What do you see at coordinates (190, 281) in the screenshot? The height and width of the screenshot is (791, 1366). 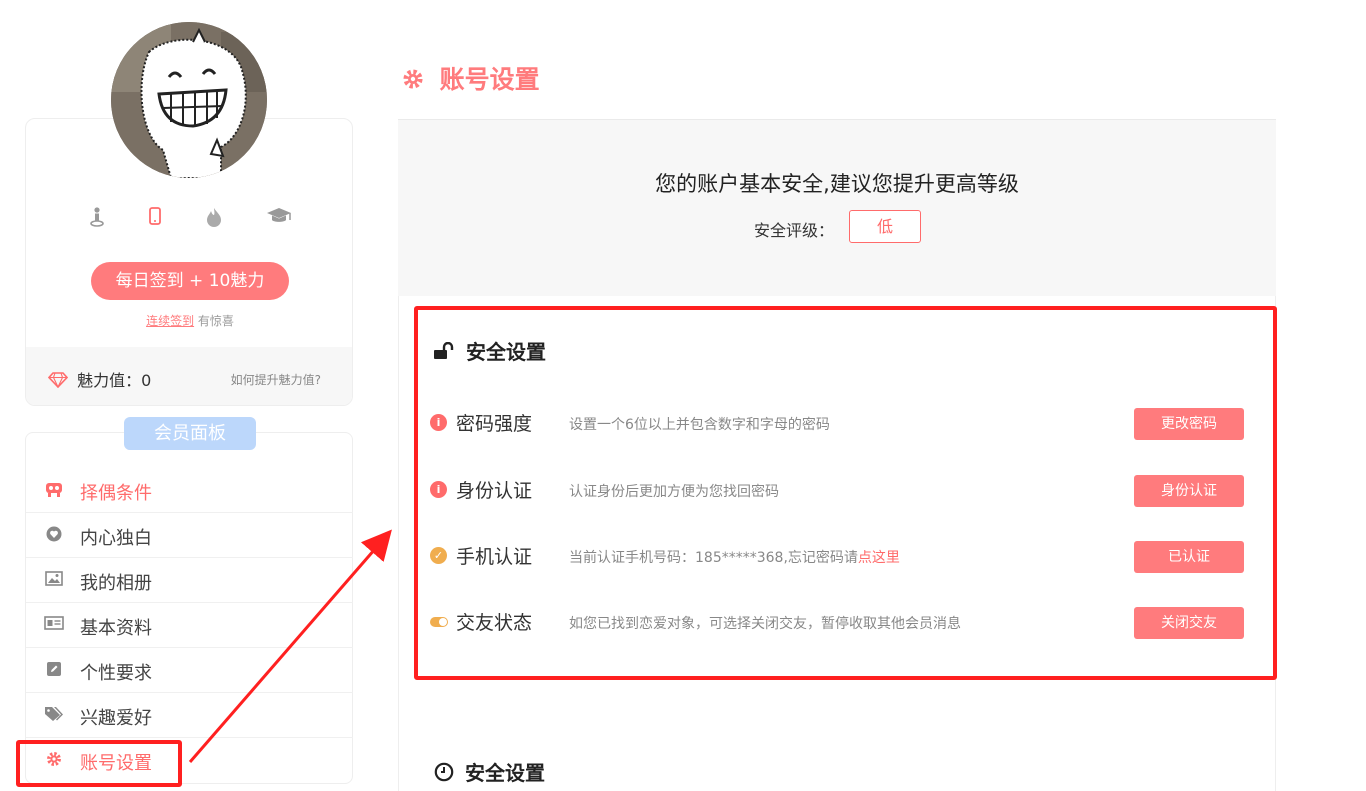 I see `daily-checkin-button: 每日签到 + 10魅力` at bounding box center [190, 281].